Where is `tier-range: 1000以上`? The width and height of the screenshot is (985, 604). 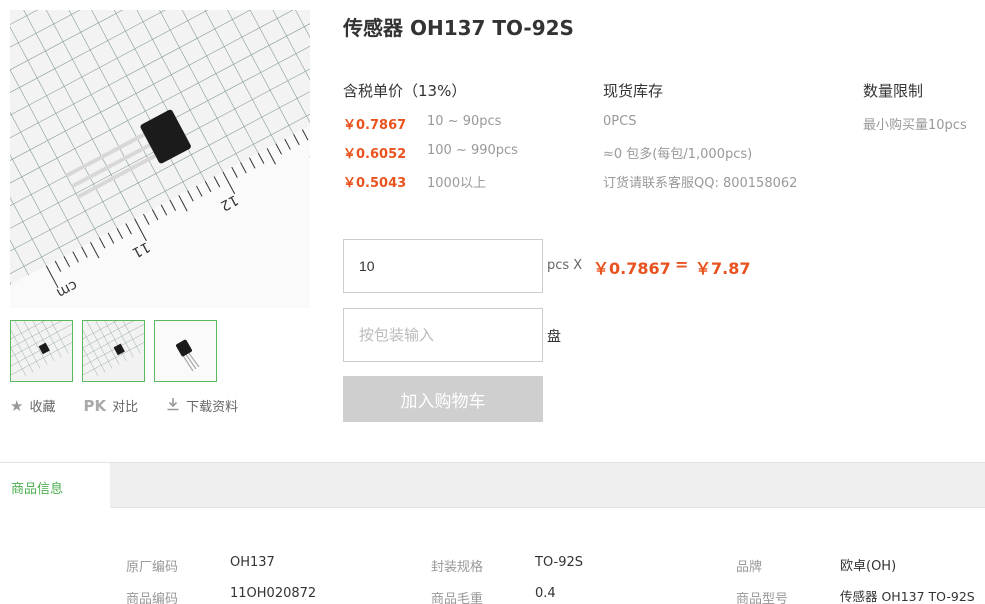 tier-range: 1000以上 is located at coordinates (457, 183).